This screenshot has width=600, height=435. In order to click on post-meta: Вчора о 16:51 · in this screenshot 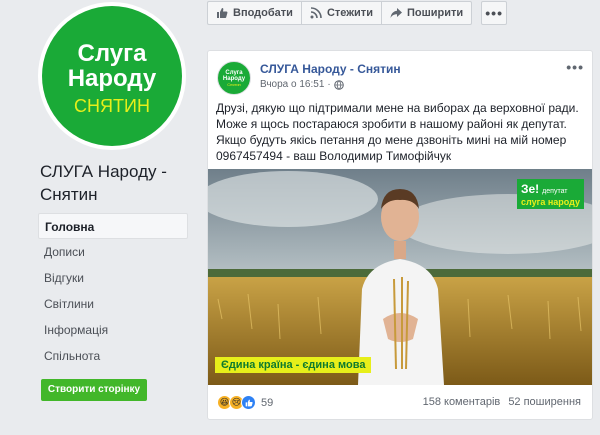, I will do `click(302, 84)`.